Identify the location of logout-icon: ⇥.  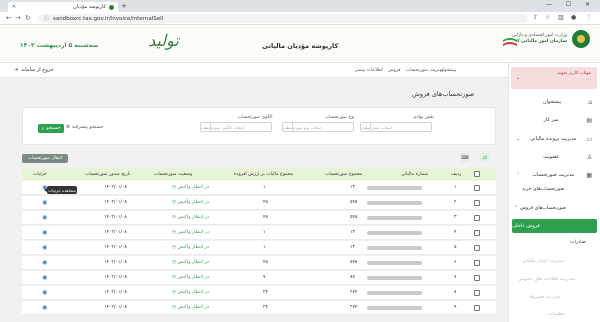
(16, 70).